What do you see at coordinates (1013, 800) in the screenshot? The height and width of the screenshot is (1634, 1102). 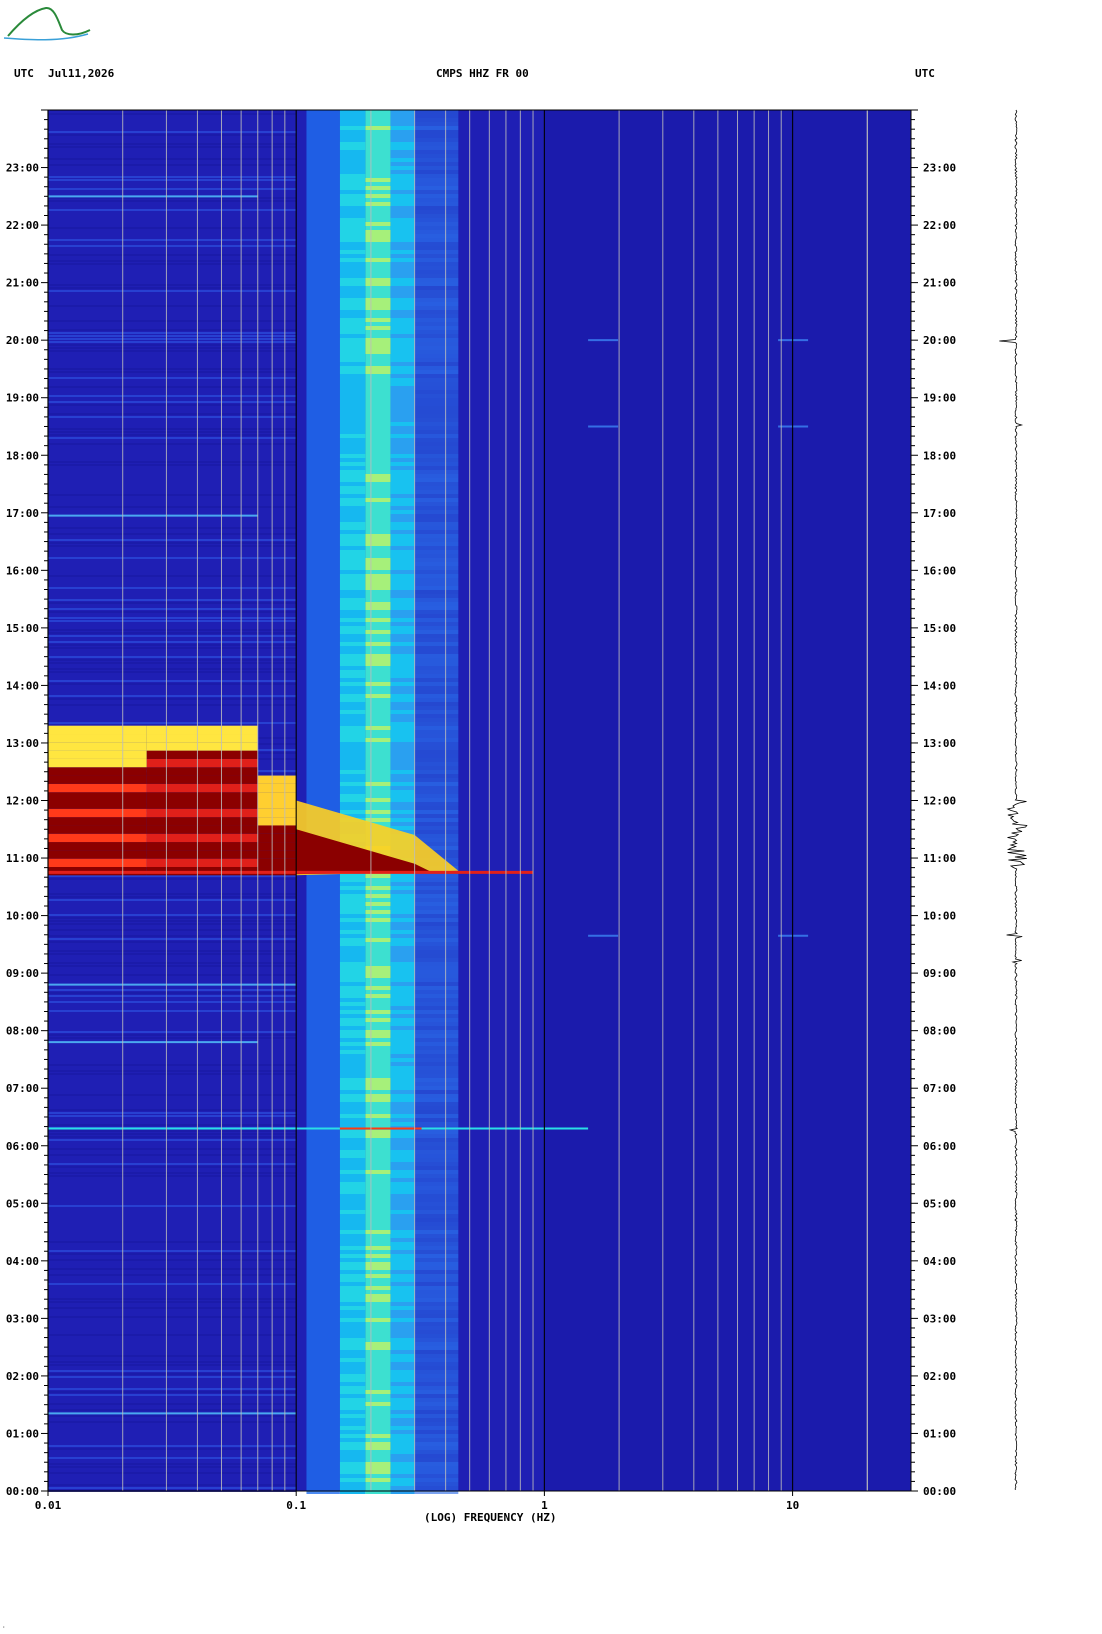 I see `seismogram-trace` at bounding box center [1013, 800].